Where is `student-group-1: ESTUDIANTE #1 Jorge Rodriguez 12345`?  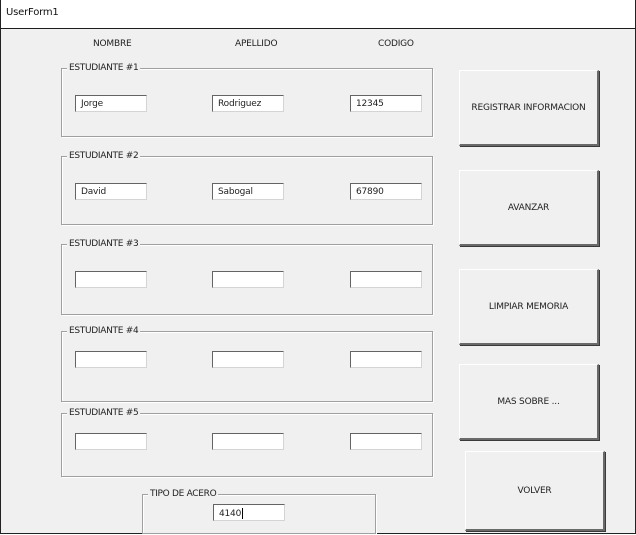 student-group-1: ESTUDIANTE #1 Jorge Rodriguez 12345 is located at coordinates (247, 99).